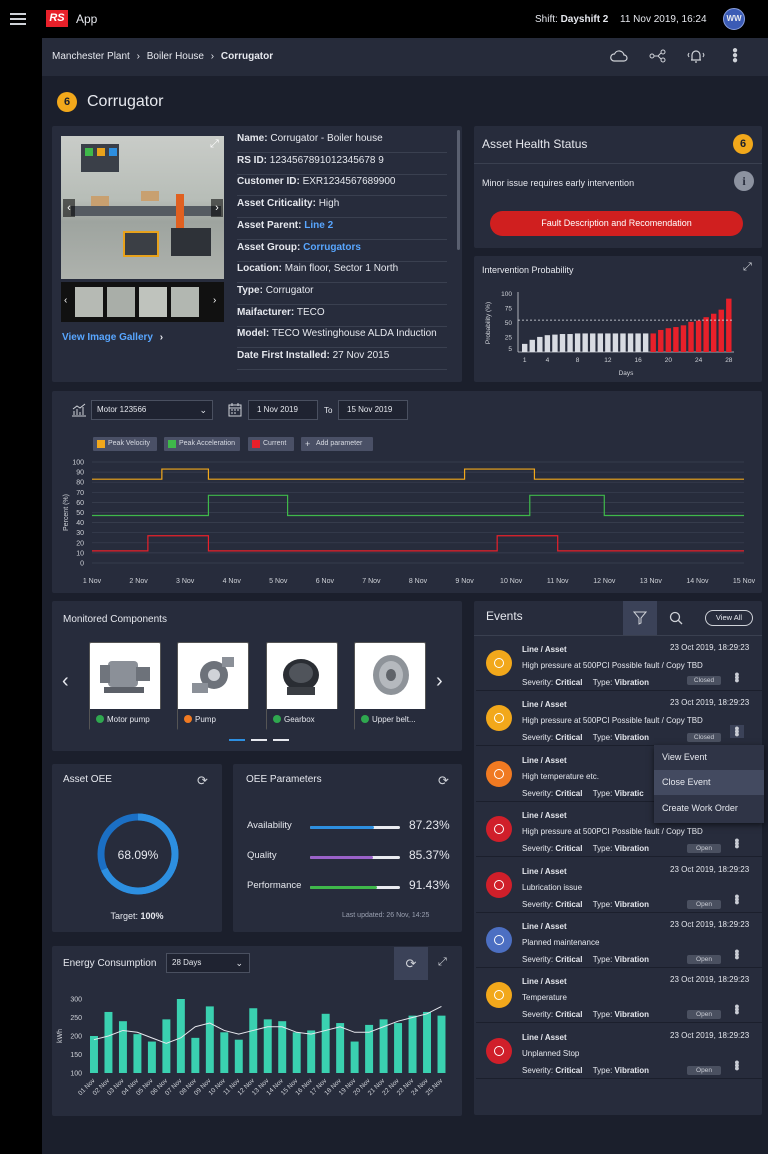 This screenshot has height=1154, width=768. What do you see at coordinates (734, 19) in the screenshot?
I see `user-avatar: WW` at bounding box center [734, 19].